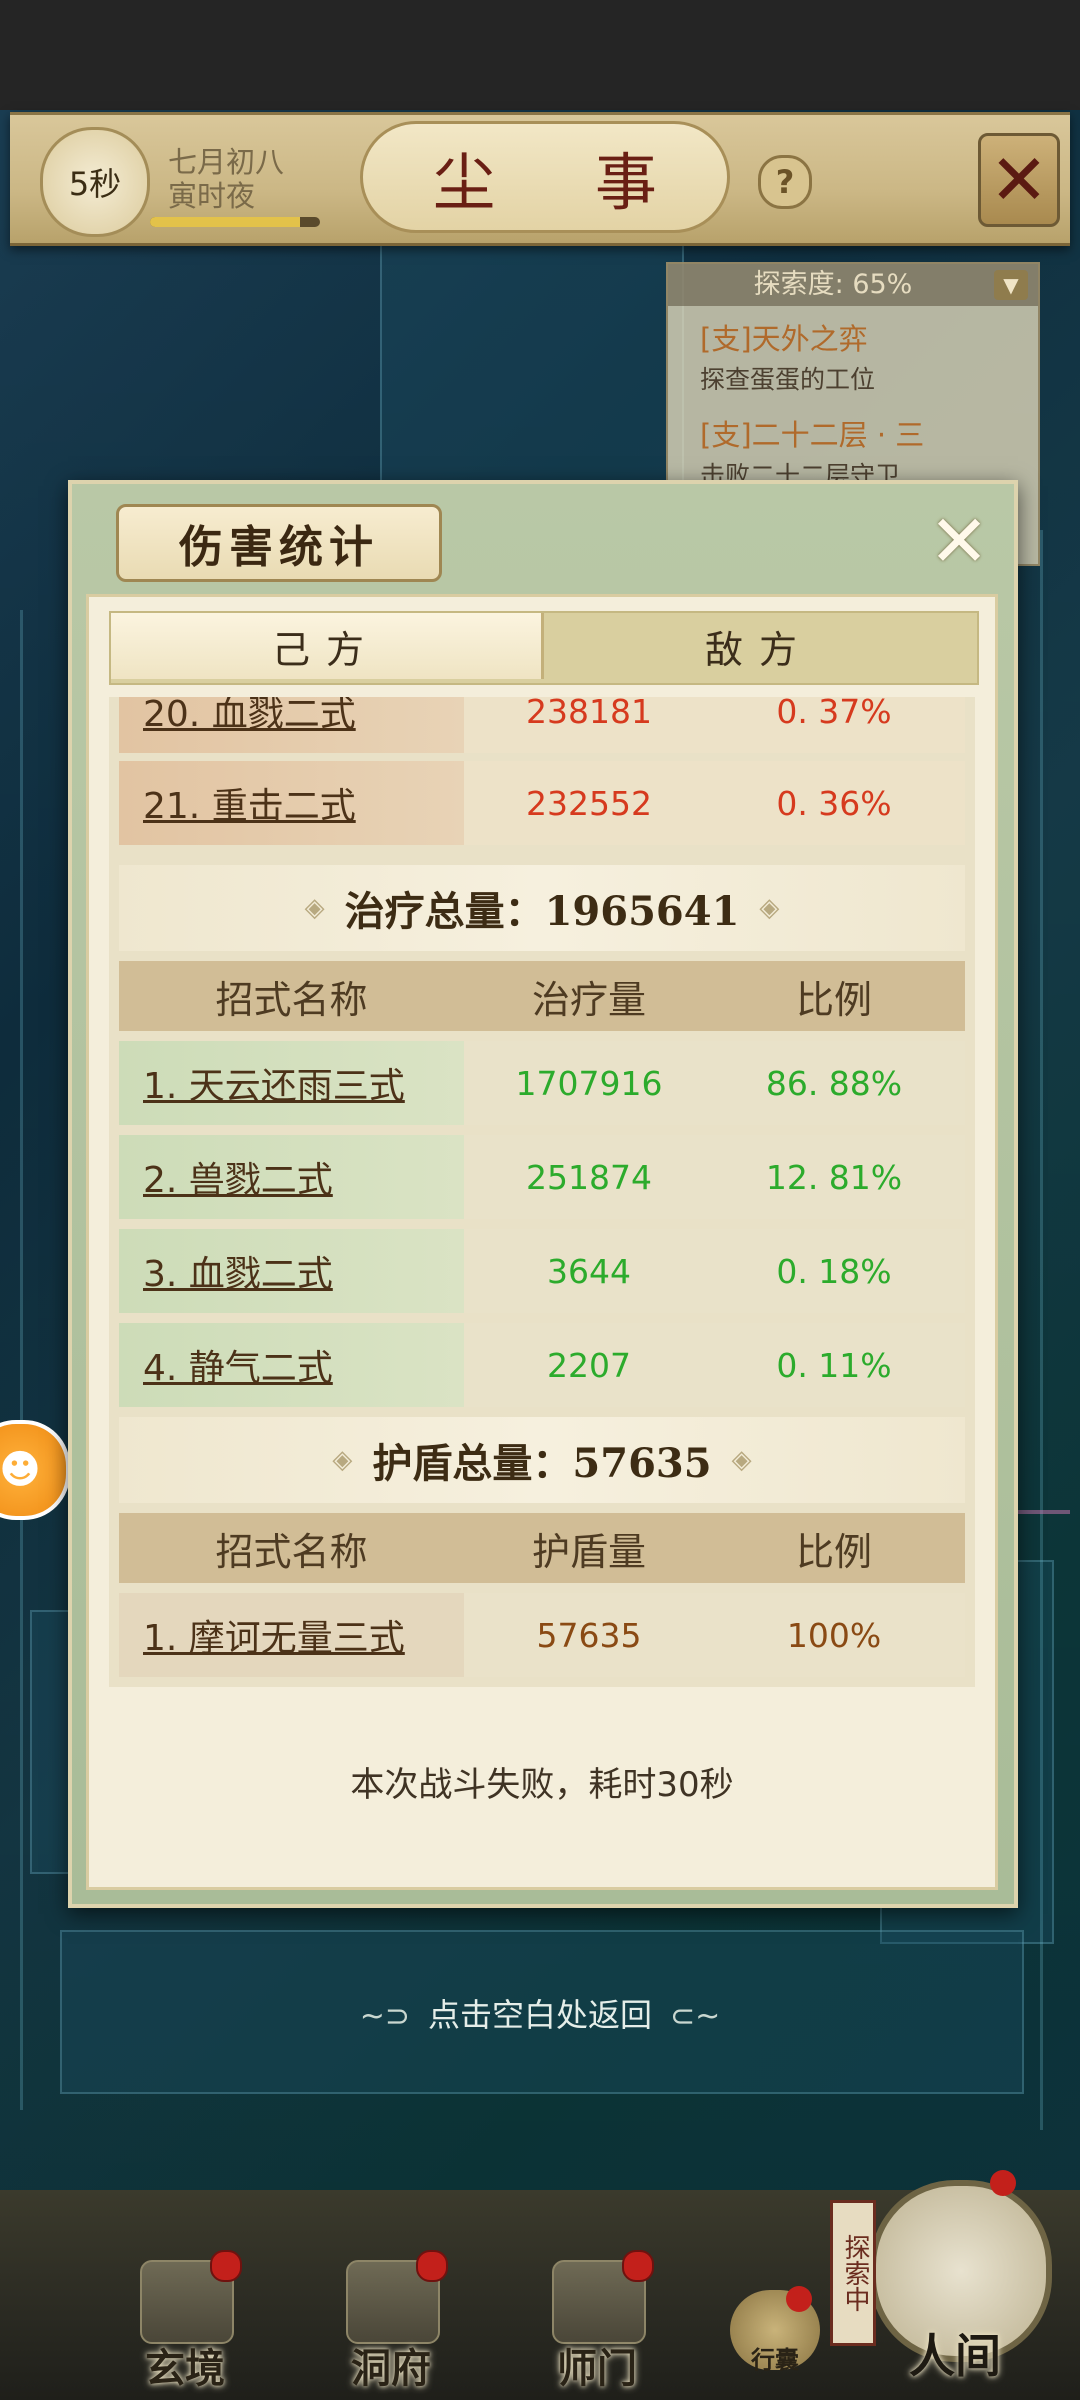  I want to click on nav-xuanjing: 玄境, so click(185, 2321).